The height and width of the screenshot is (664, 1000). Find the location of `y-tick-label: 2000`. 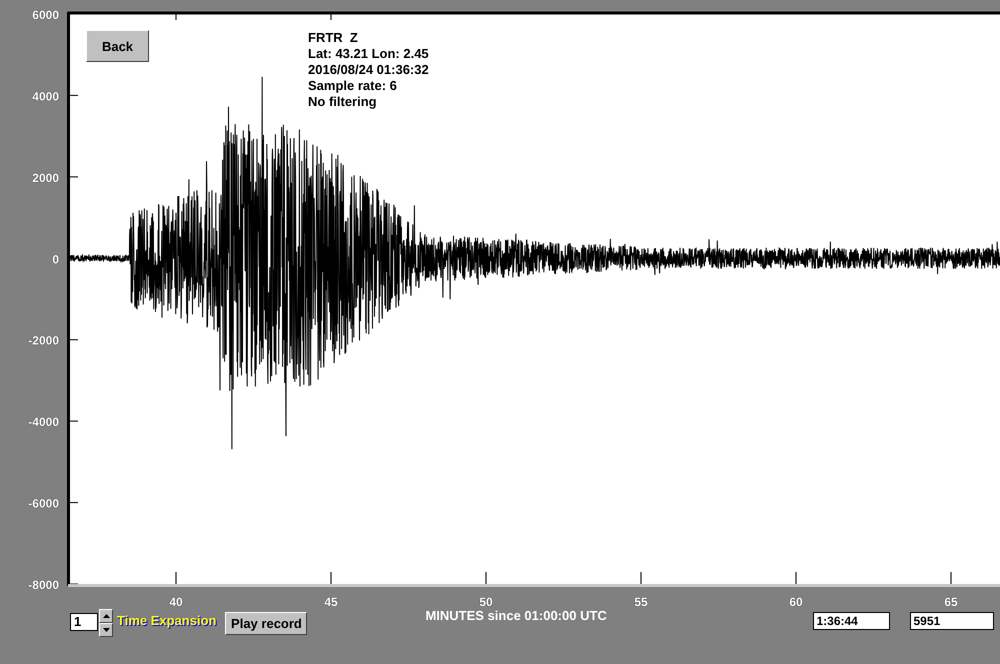

y-tick-label: 2000 is located at coordinates (45, 177).